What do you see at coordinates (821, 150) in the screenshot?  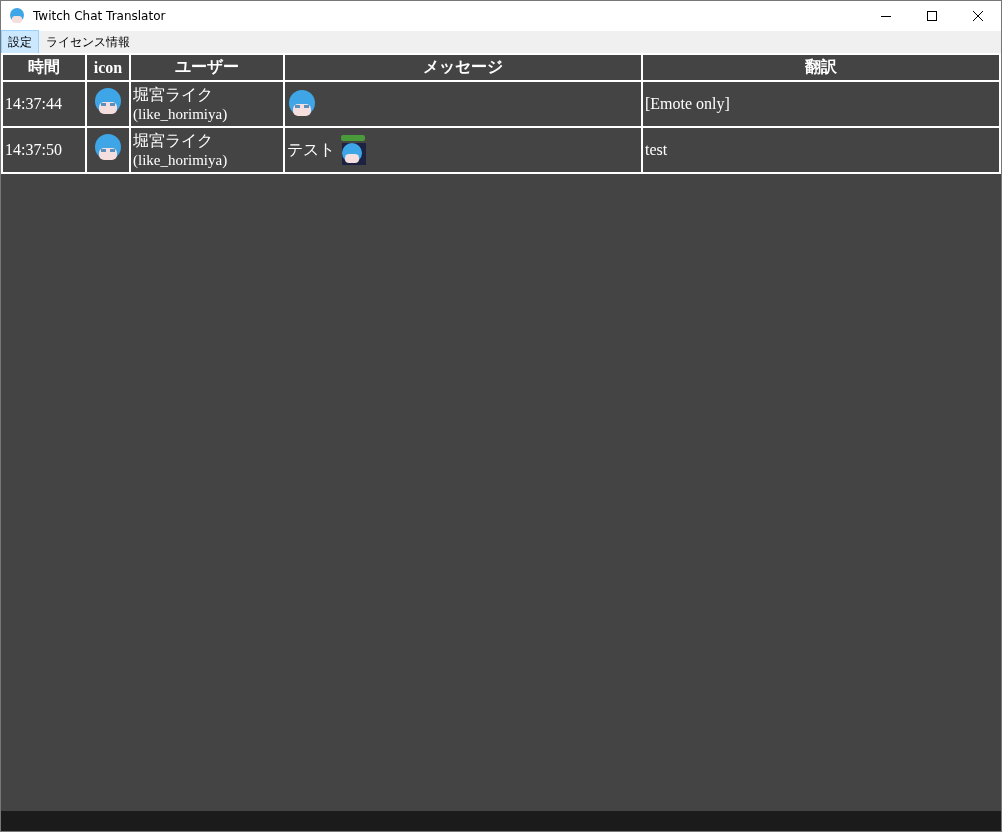 I see `translation-cell: test` at bounding box center [821, 150].